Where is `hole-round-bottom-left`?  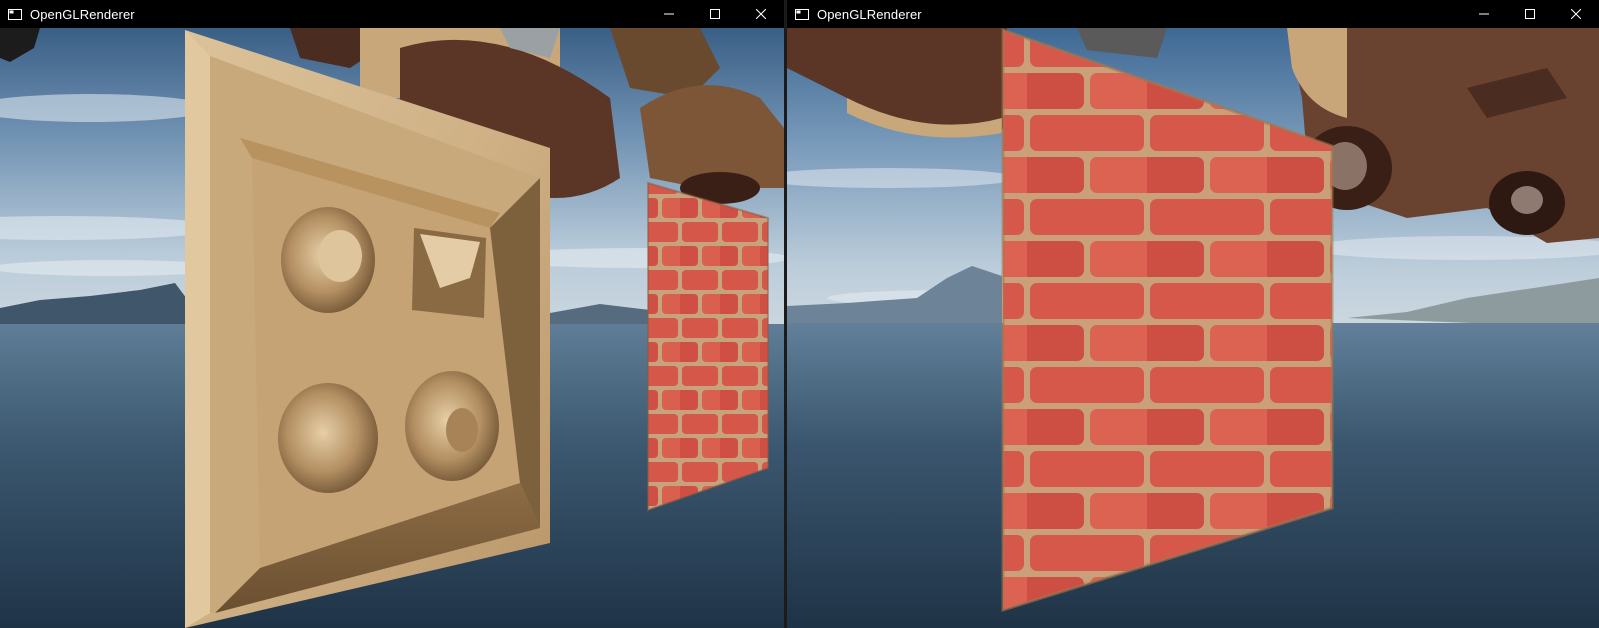
hole-round-bottom-left is located at coordinates (328, 438).